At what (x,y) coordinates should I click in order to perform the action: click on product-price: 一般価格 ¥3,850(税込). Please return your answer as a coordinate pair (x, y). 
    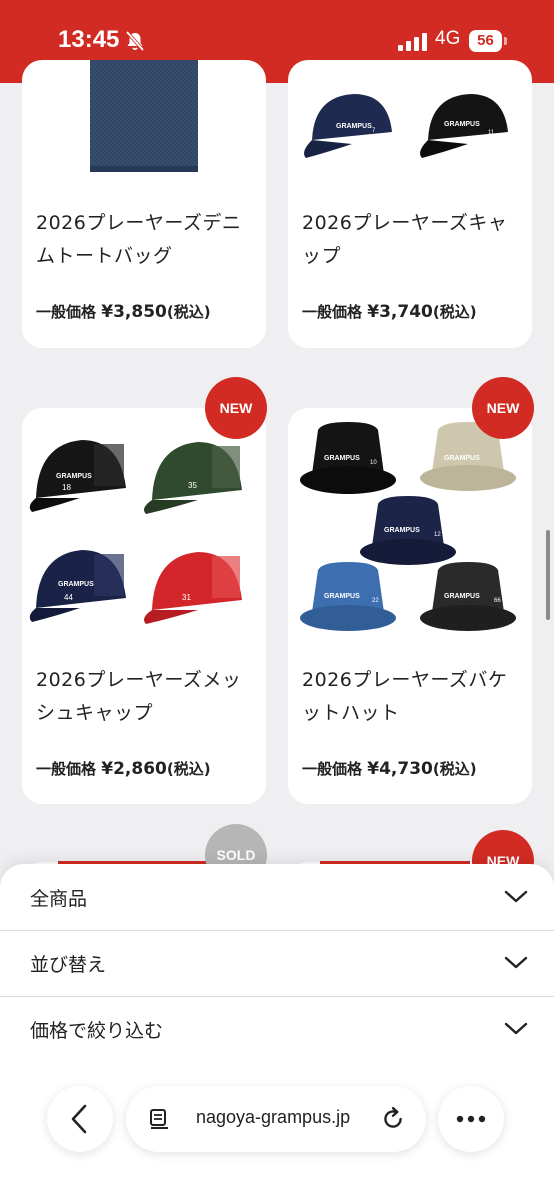
    Looking at the image, I should click on (123, 311).